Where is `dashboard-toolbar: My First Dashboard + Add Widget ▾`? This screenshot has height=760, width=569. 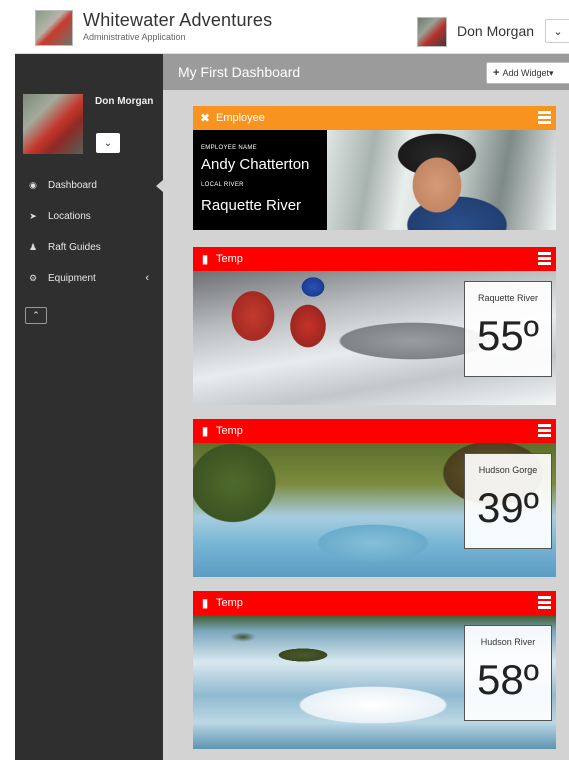 dashboard-toolbar: My First Dashboard + Add Widget ▾ is located at coordinates (366, 72).